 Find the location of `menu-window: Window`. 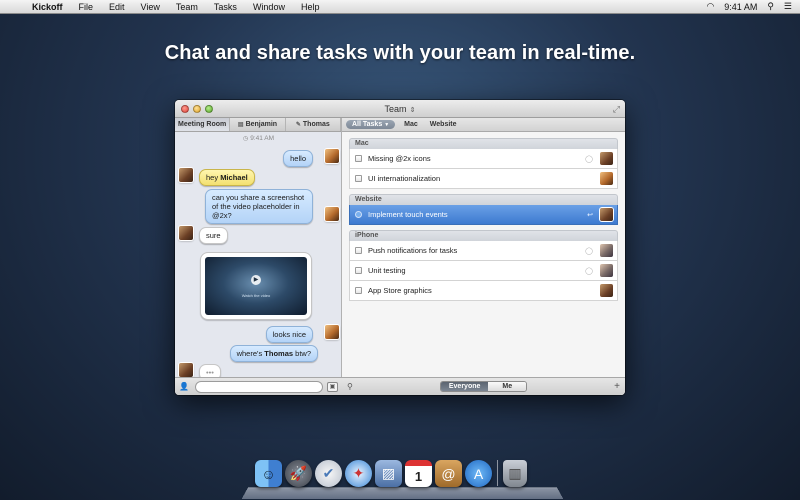

menu-window: Window is located at coordinates (269, 7).